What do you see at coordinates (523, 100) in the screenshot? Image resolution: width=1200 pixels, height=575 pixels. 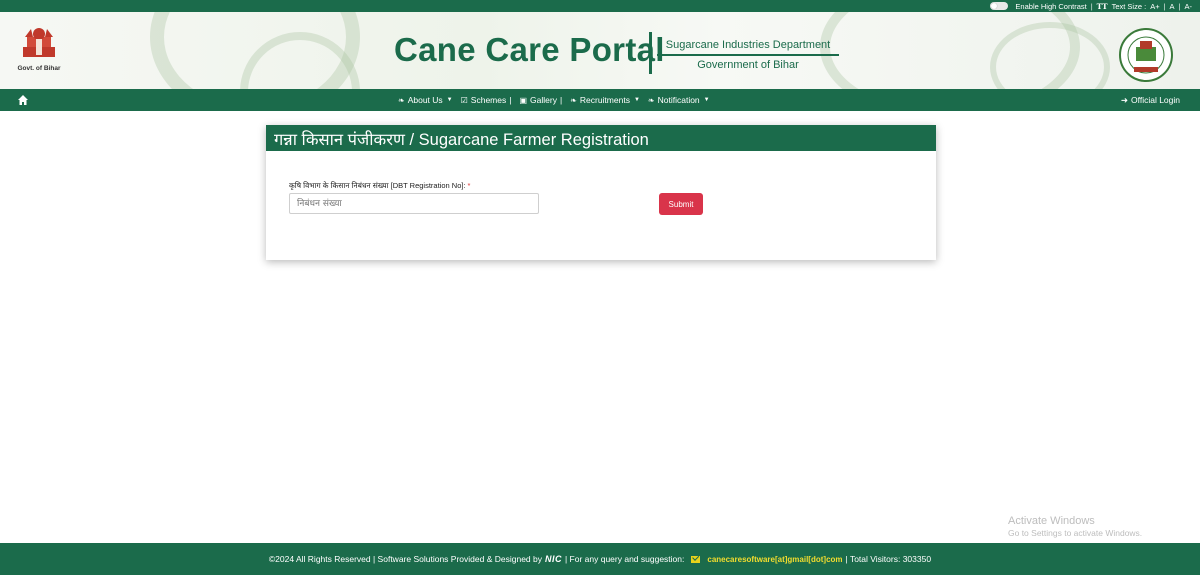 I see `image-icon: ▣` at bounding box center [523, 100].